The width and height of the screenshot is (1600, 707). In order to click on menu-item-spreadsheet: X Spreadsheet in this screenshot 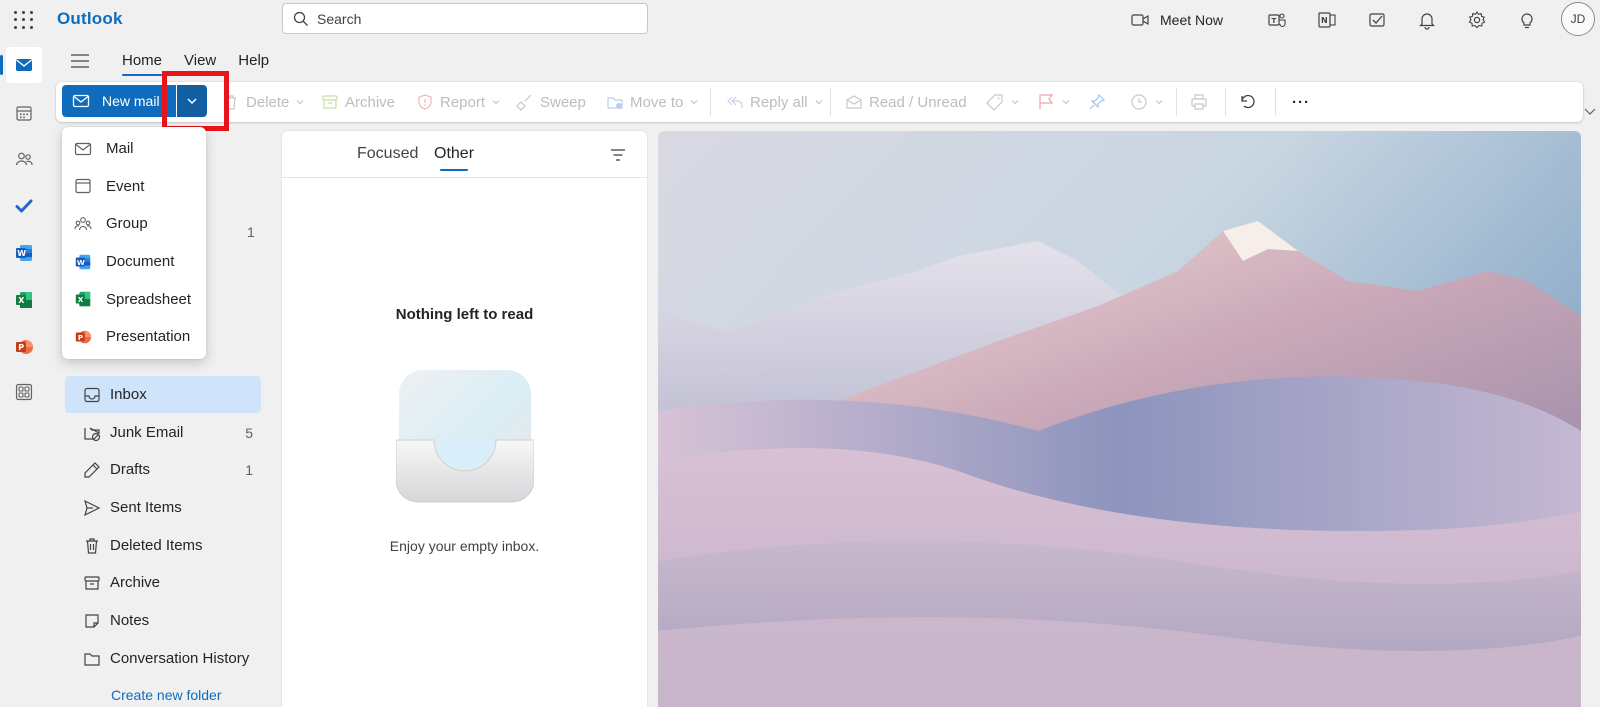, I will do `click(134, 299)`.